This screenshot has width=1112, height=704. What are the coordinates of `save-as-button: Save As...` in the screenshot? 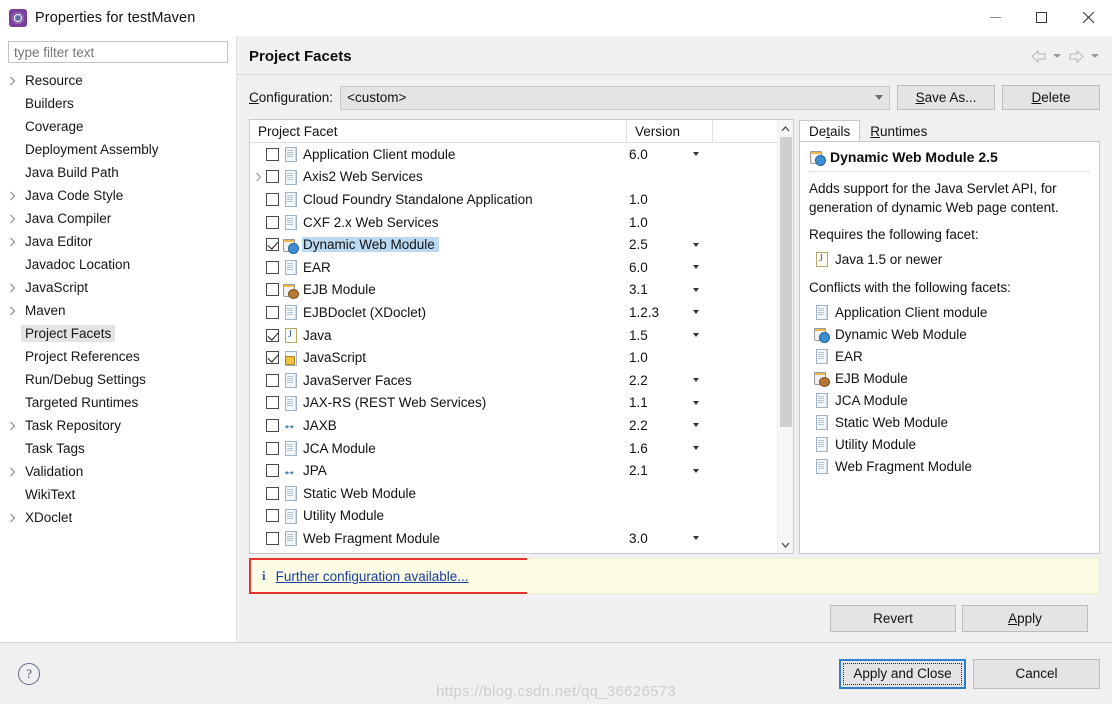 It's located at (946, 97).